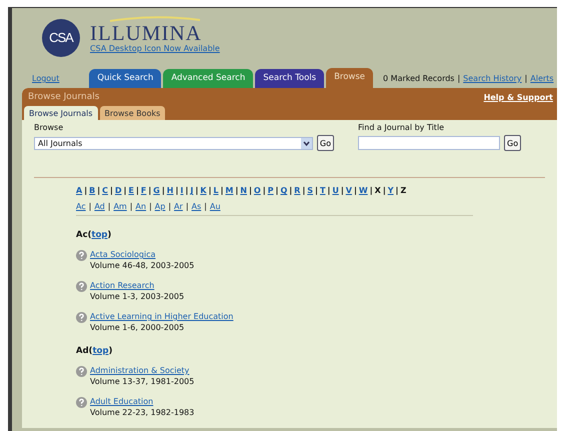 This screenshot has height=431, width=561. What do you see at coordinates (297, 190) in the screenshot?
I see `letter-link: R` at bounding box center [297, 190].